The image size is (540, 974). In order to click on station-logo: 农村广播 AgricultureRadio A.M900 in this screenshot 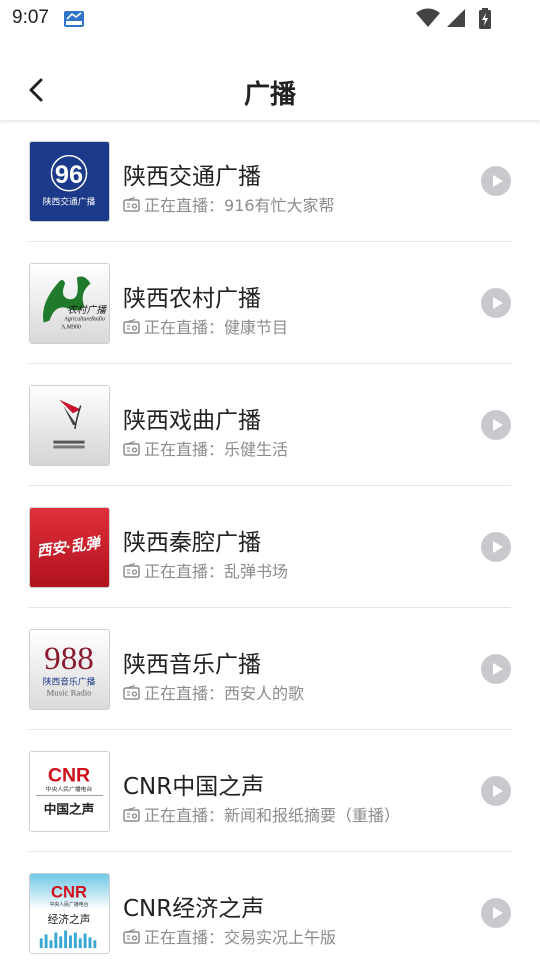, I will do `click(69, 303)`.